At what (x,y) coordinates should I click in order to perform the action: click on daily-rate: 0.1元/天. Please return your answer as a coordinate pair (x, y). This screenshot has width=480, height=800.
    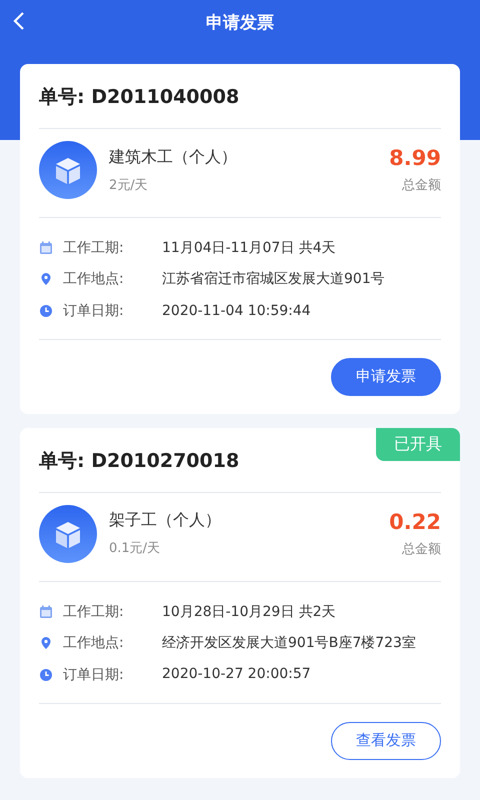
    Looking at the image, I should click on (135, 549).